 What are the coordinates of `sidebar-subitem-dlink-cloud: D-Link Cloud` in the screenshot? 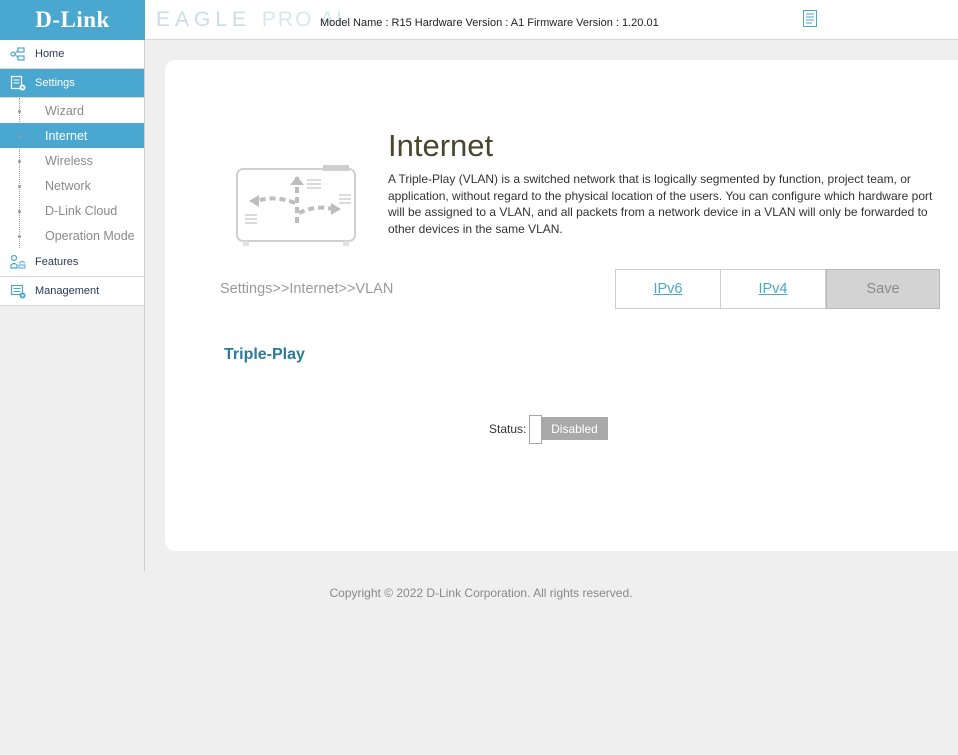 It's located at (72, 210).